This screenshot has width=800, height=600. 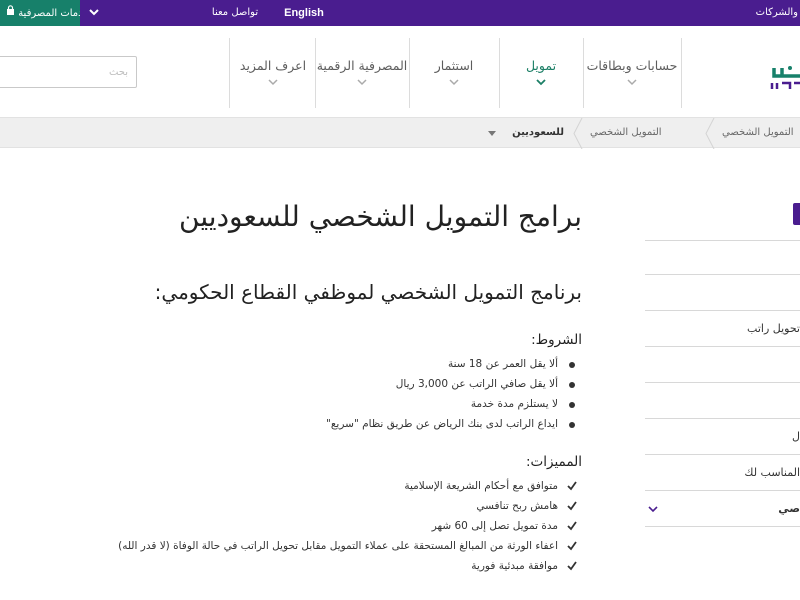 I want to click on nav-item-digital-banking: المصرفية الرقمية, so click(x=362, y=72).